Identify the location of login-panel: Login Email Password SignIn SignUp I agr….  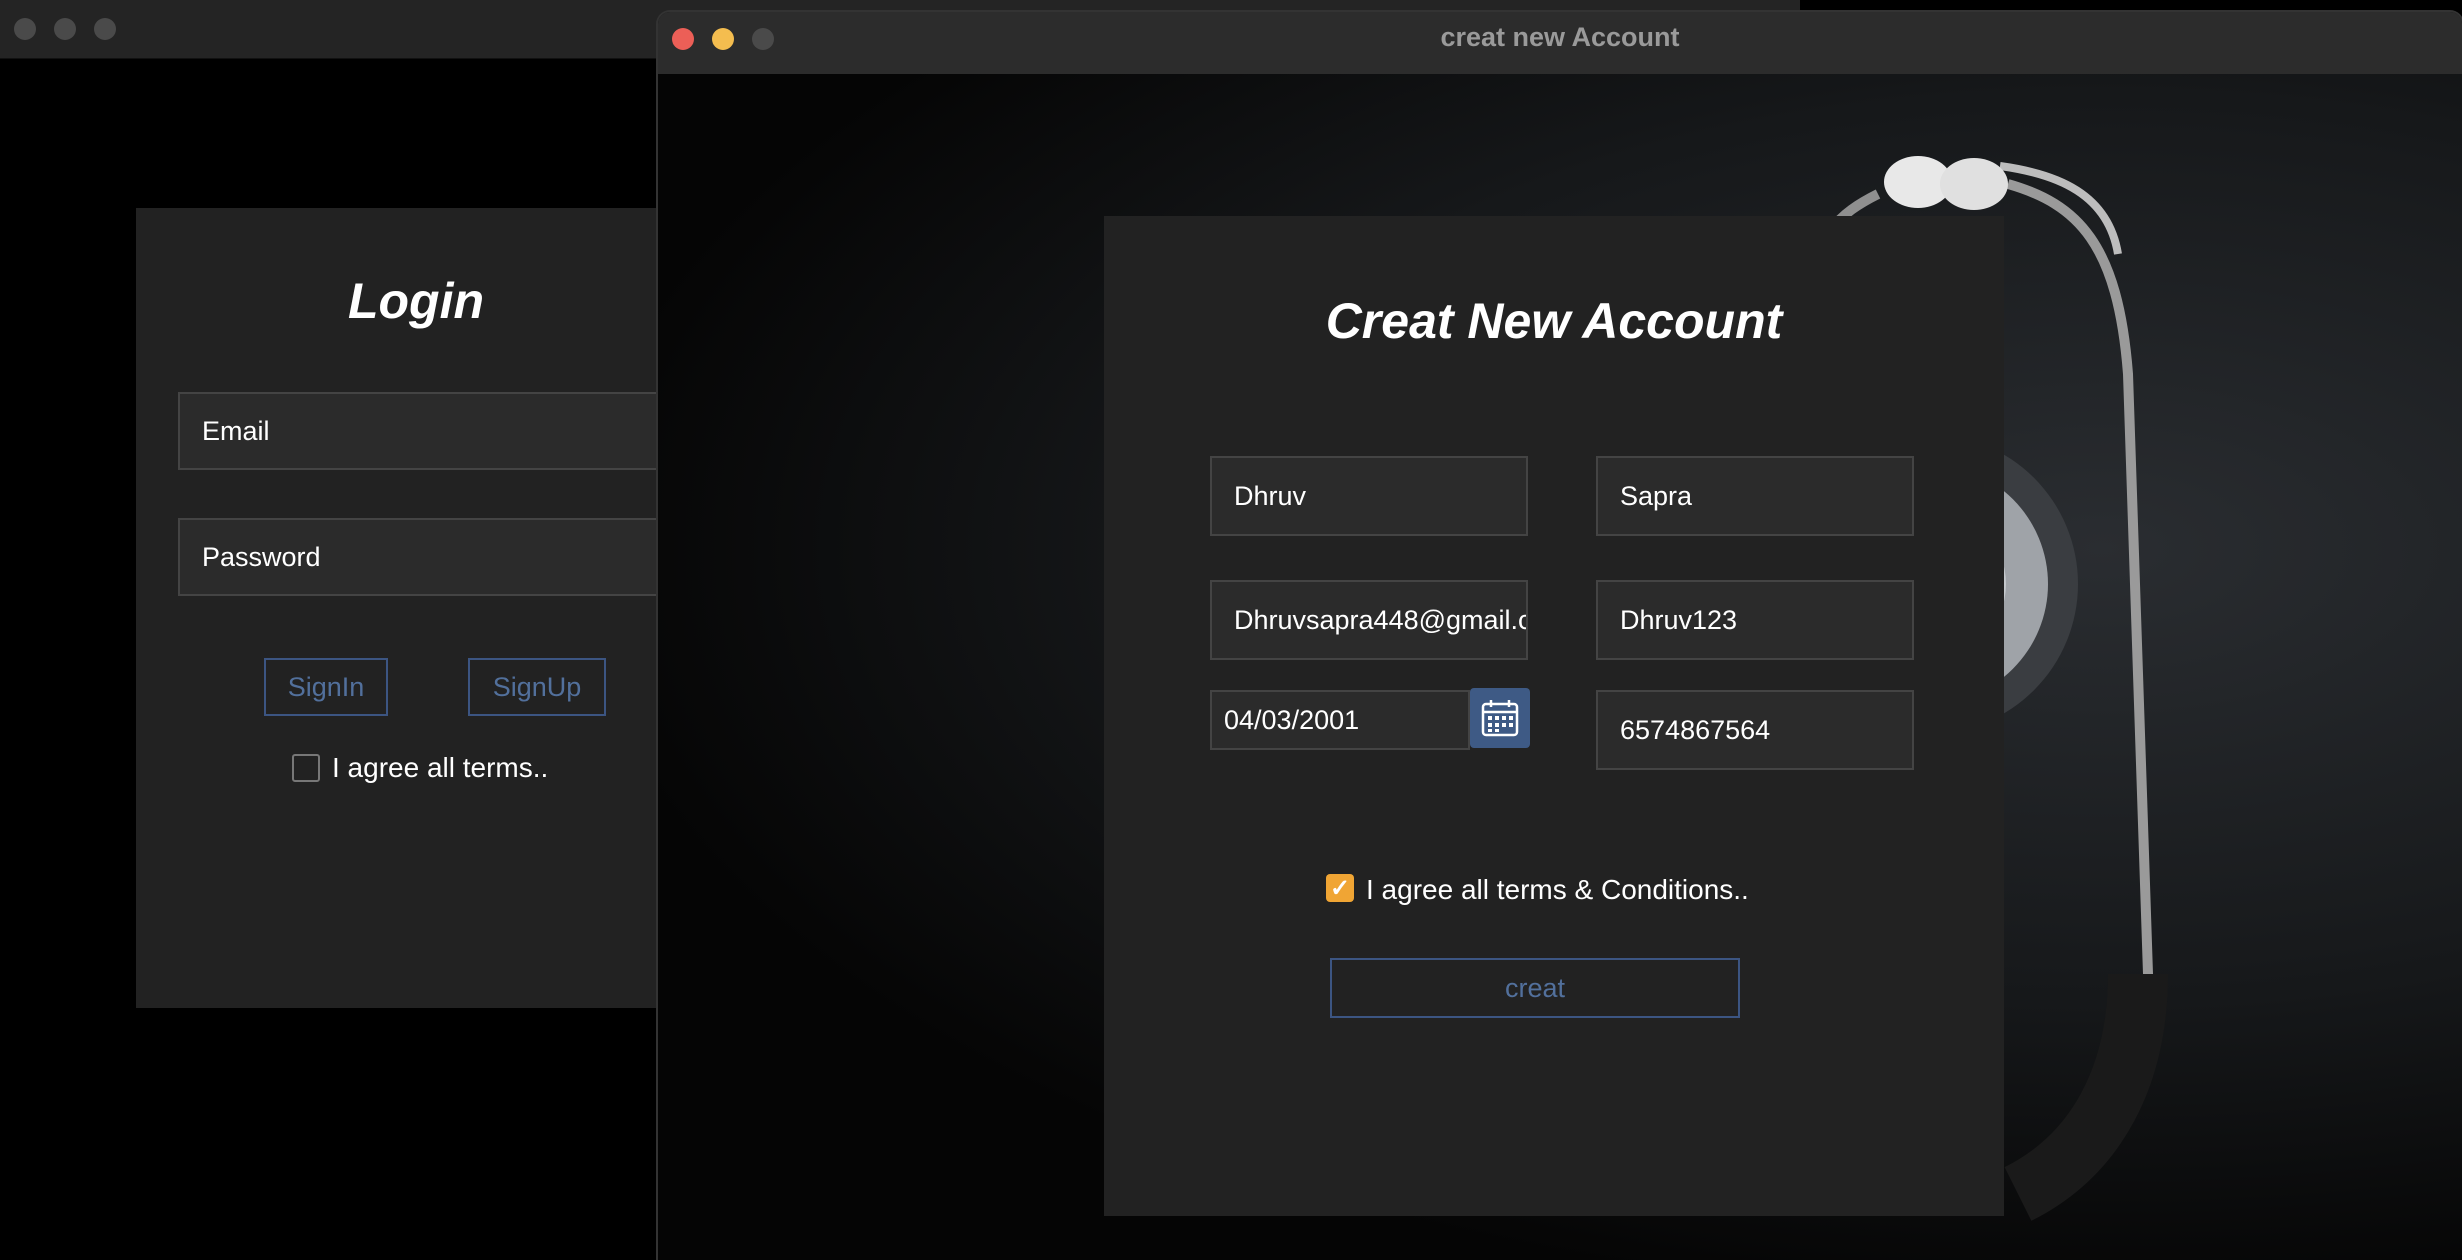
(417, 608).